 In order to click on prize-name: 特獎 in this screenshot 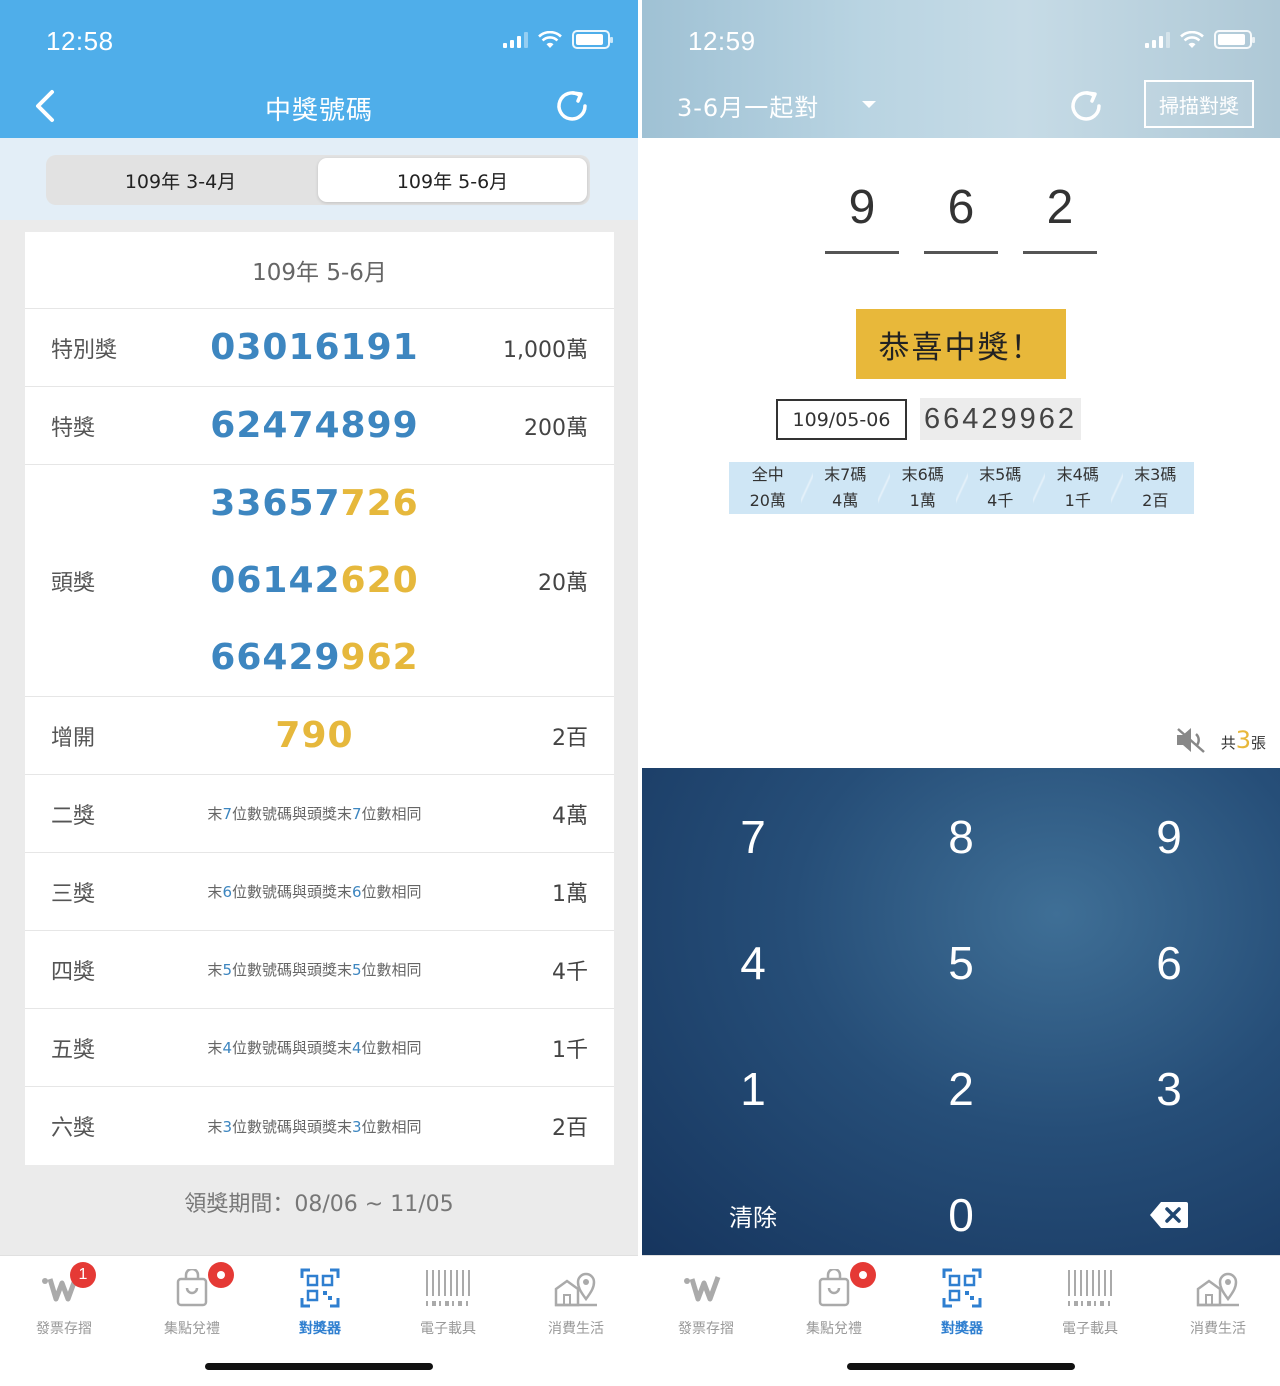, I will do `click(73, 428)`.